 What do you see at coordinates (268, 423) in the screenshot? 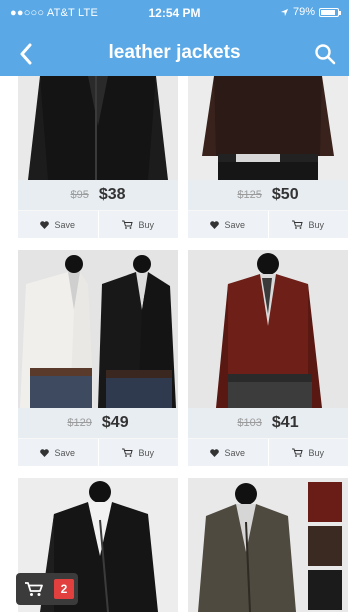
I see `price-bar: $103 $41` at bounding box center [268, 423].